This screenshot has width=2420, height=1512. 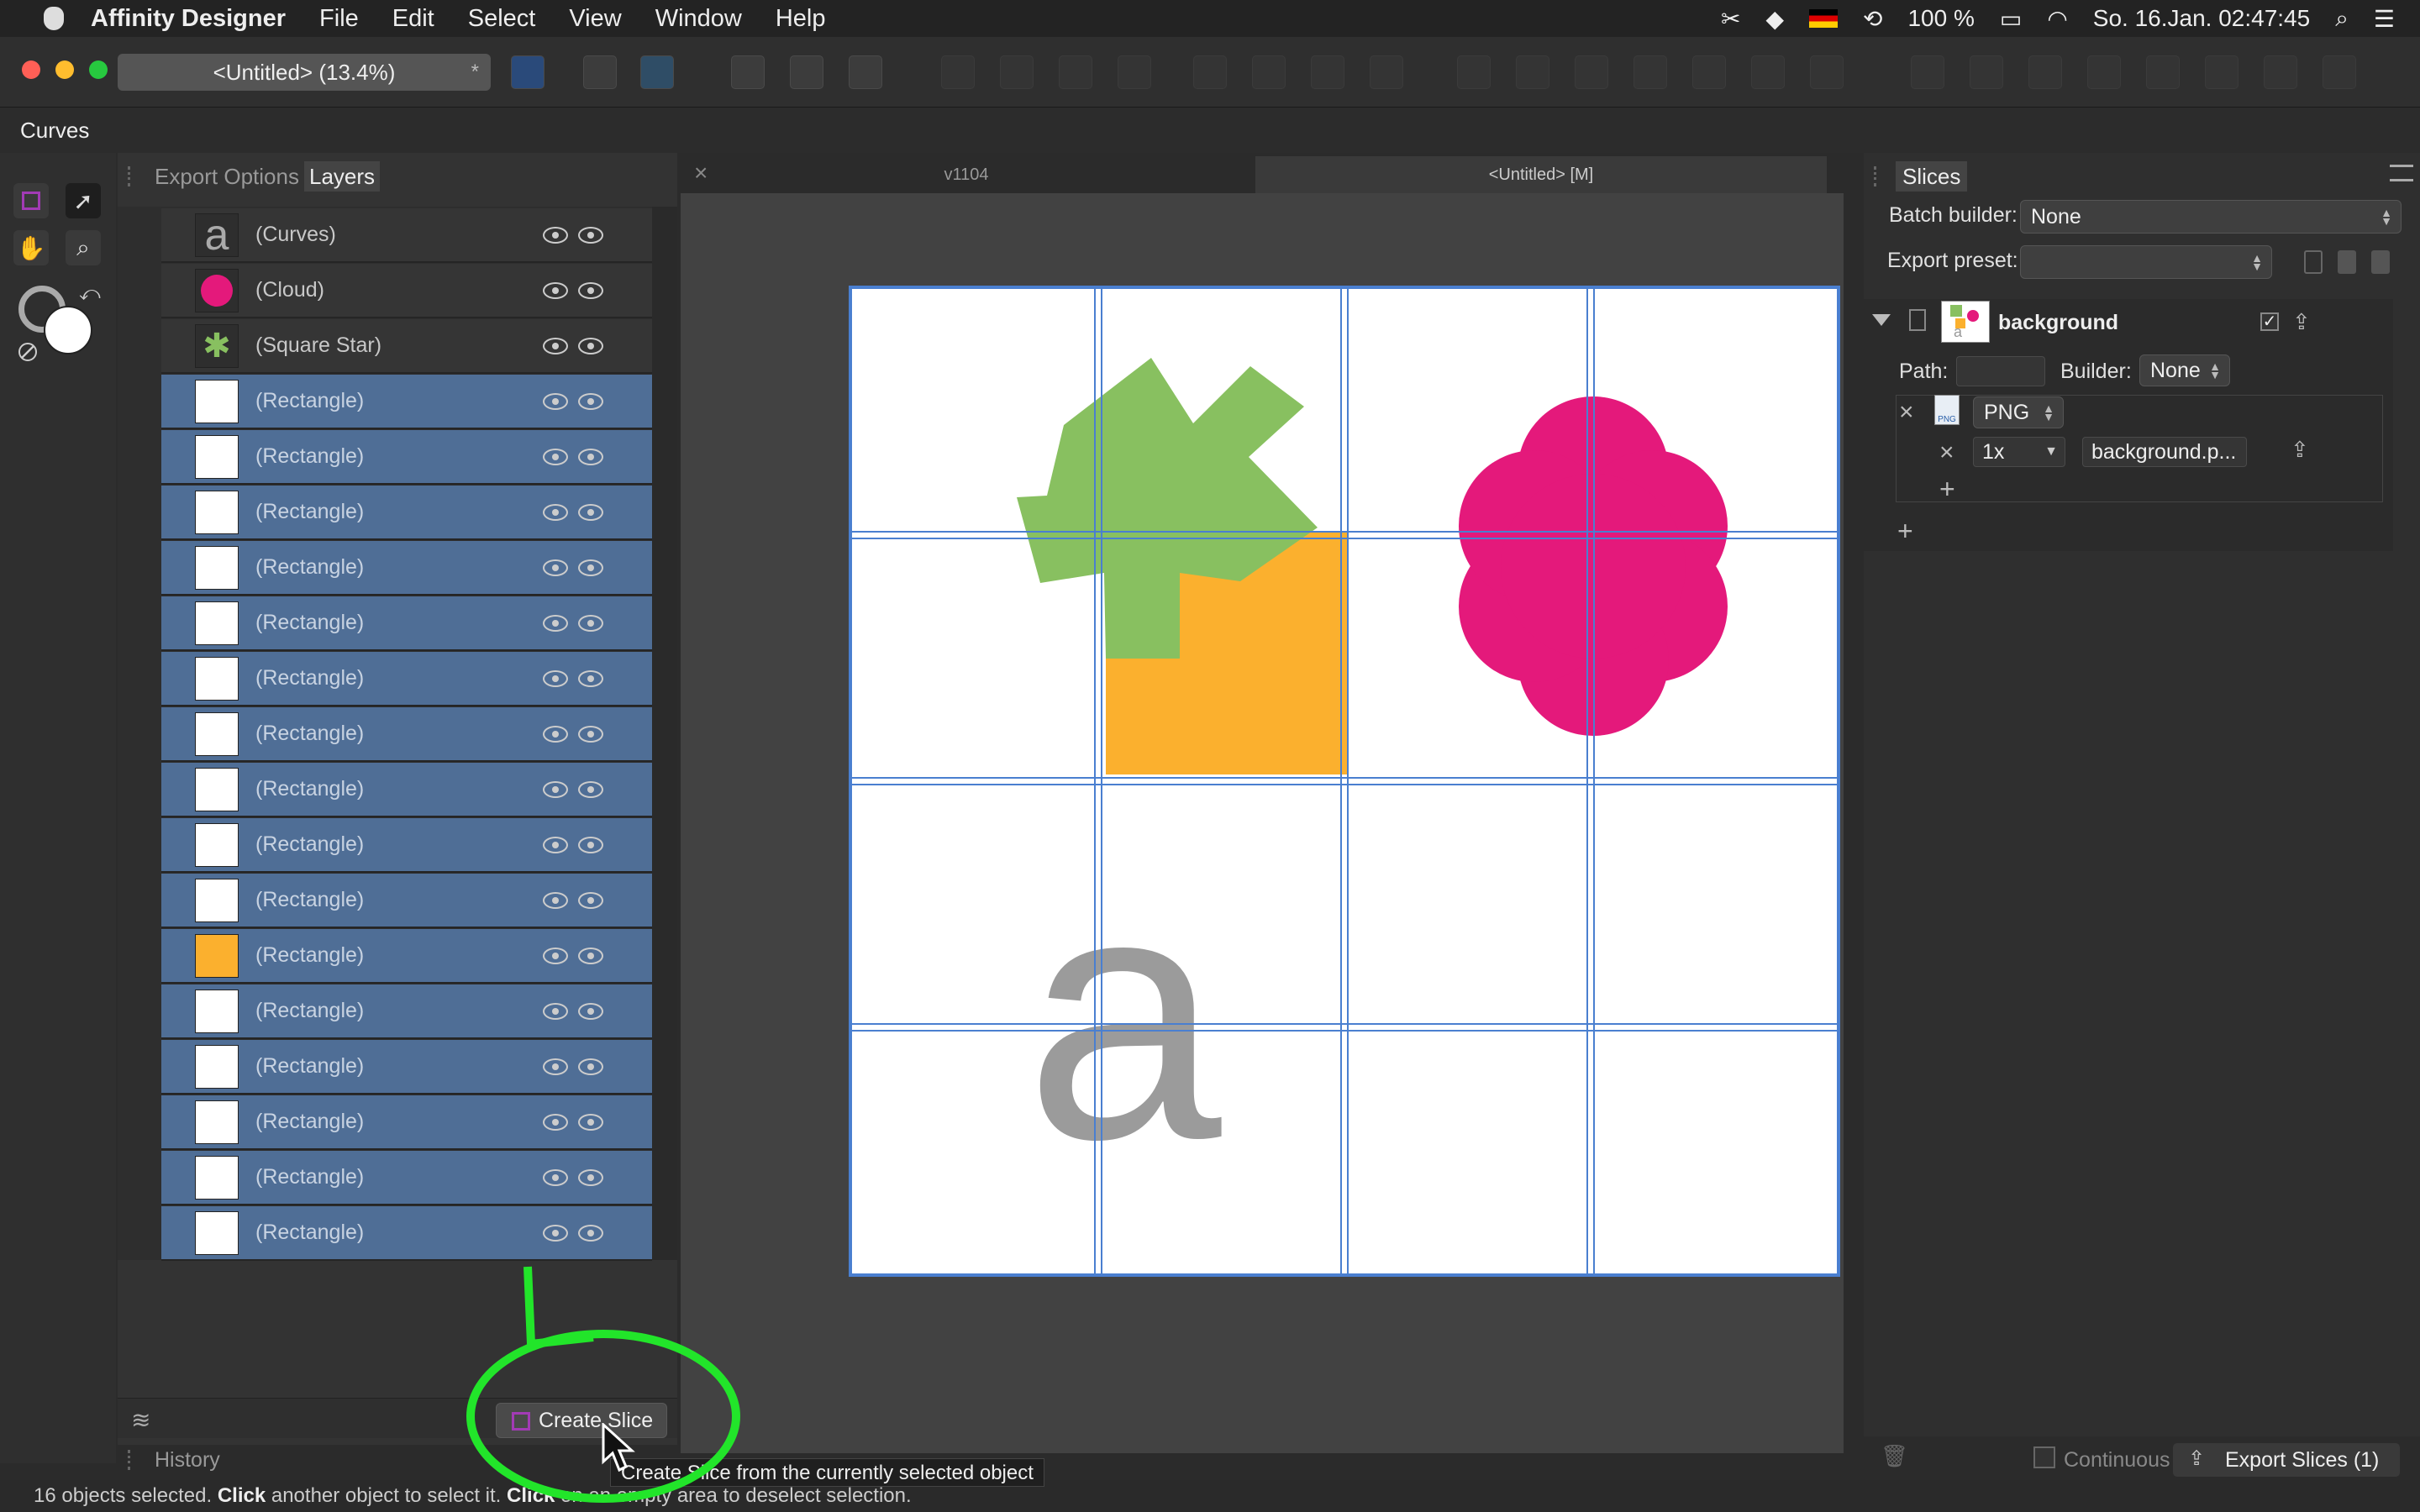 What do you see at coordinates (1075, 72) in the screenshot?
I see `arrange-forward-icon` at bounding box center [1075, 72].